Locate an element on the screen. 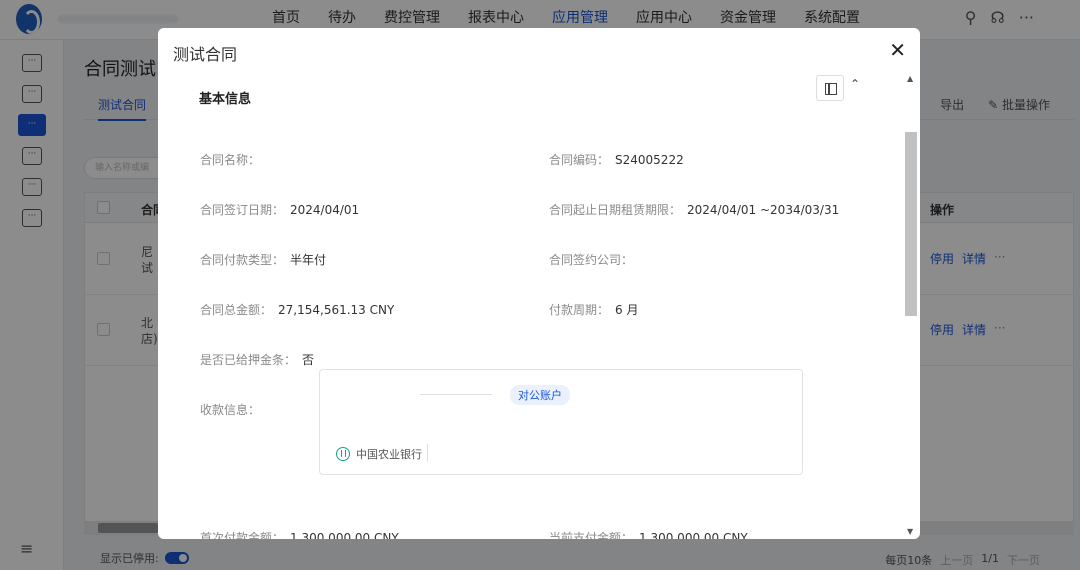 The height and width of the screenshot is (570, 1080). field-total-amount: 合同总金额： 27,154,561.13 CNY is located at coordinates (297, 309).